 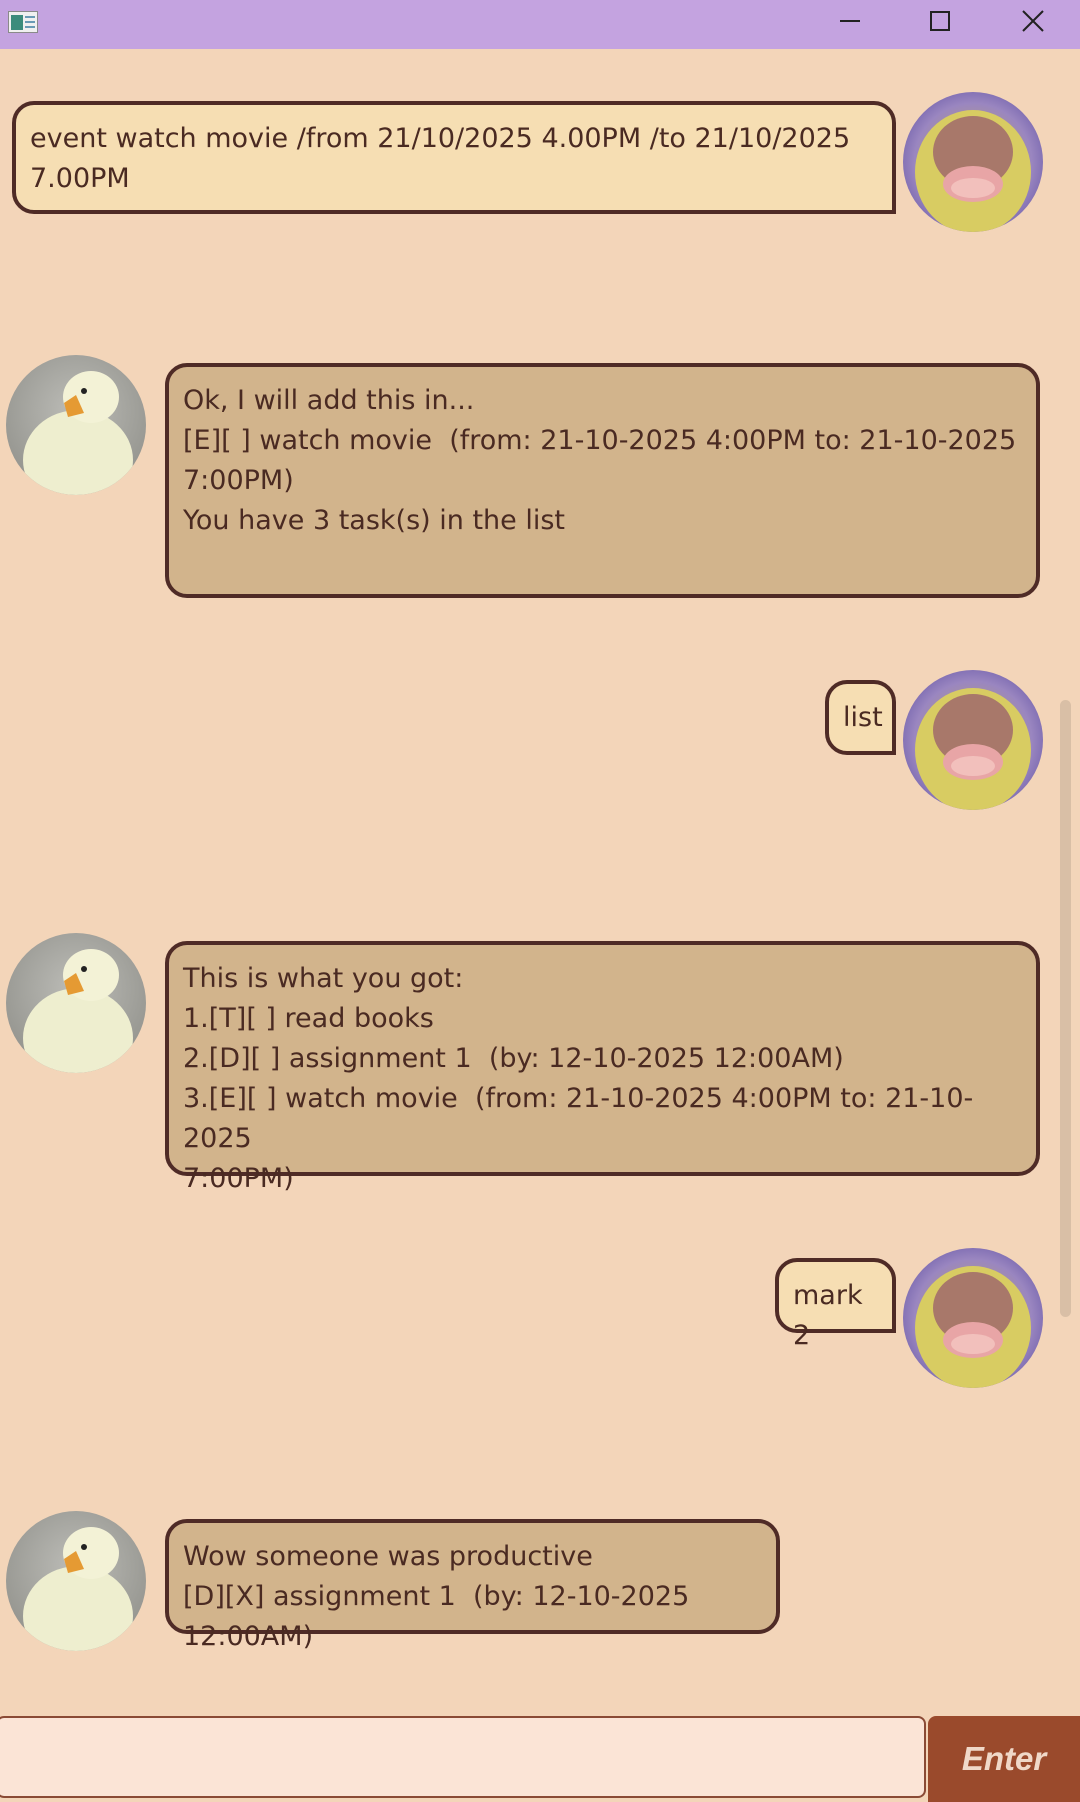 I want to click on scrollbar, so click(x=1065, y=1008).